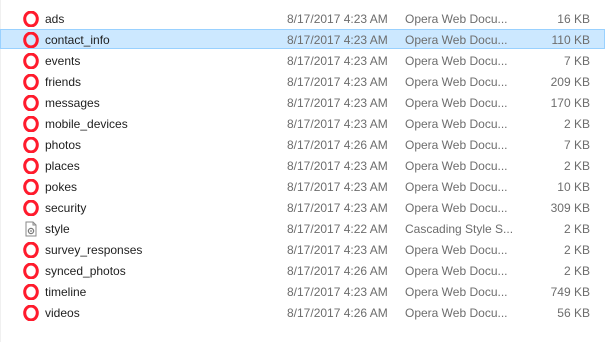 This screenshot has width=615, height=342. I want to click on file-name: photos, so click(63, 145).